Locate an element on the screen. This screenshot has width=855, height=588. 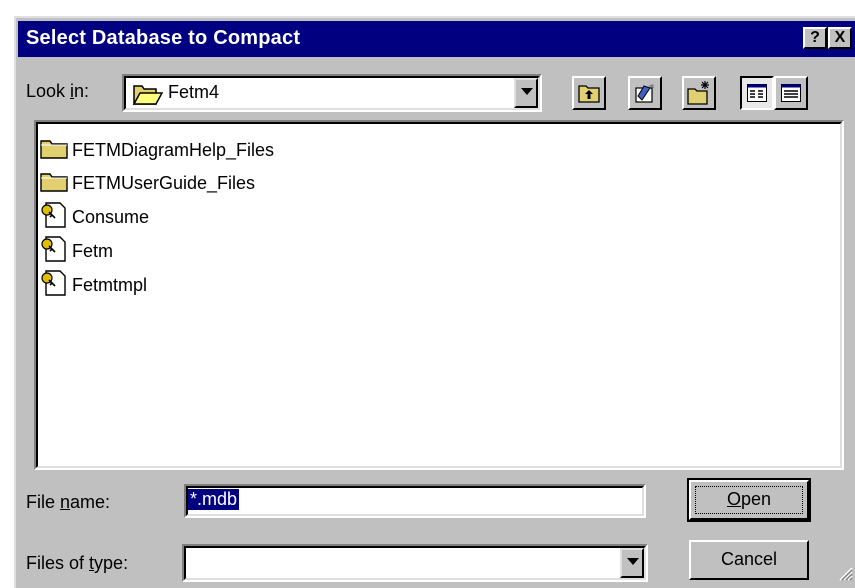
files-of-type-label: Files of type: is located at coordinates (77, 563).